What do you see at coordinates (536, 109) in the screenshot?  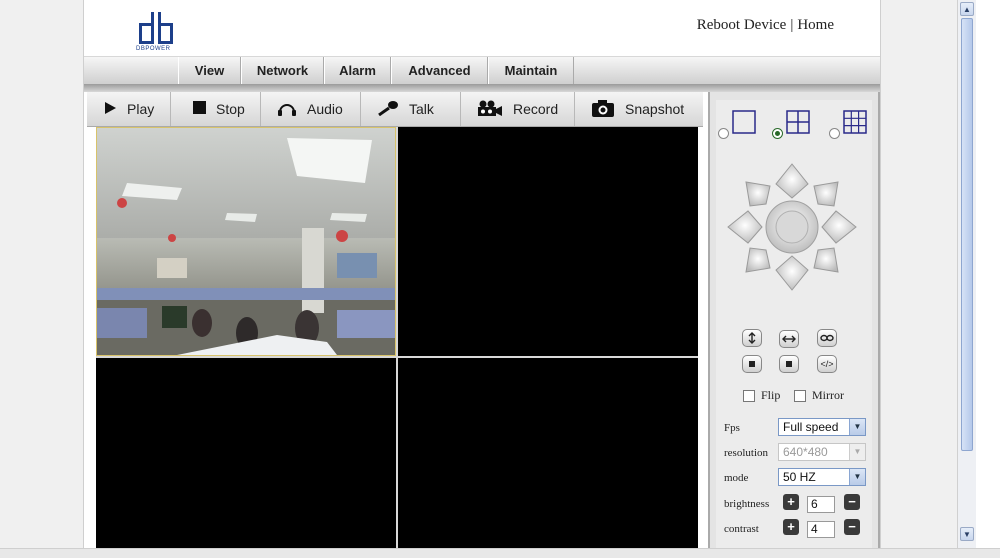 I see `record-label: Record` at bounding box center [536, 109].